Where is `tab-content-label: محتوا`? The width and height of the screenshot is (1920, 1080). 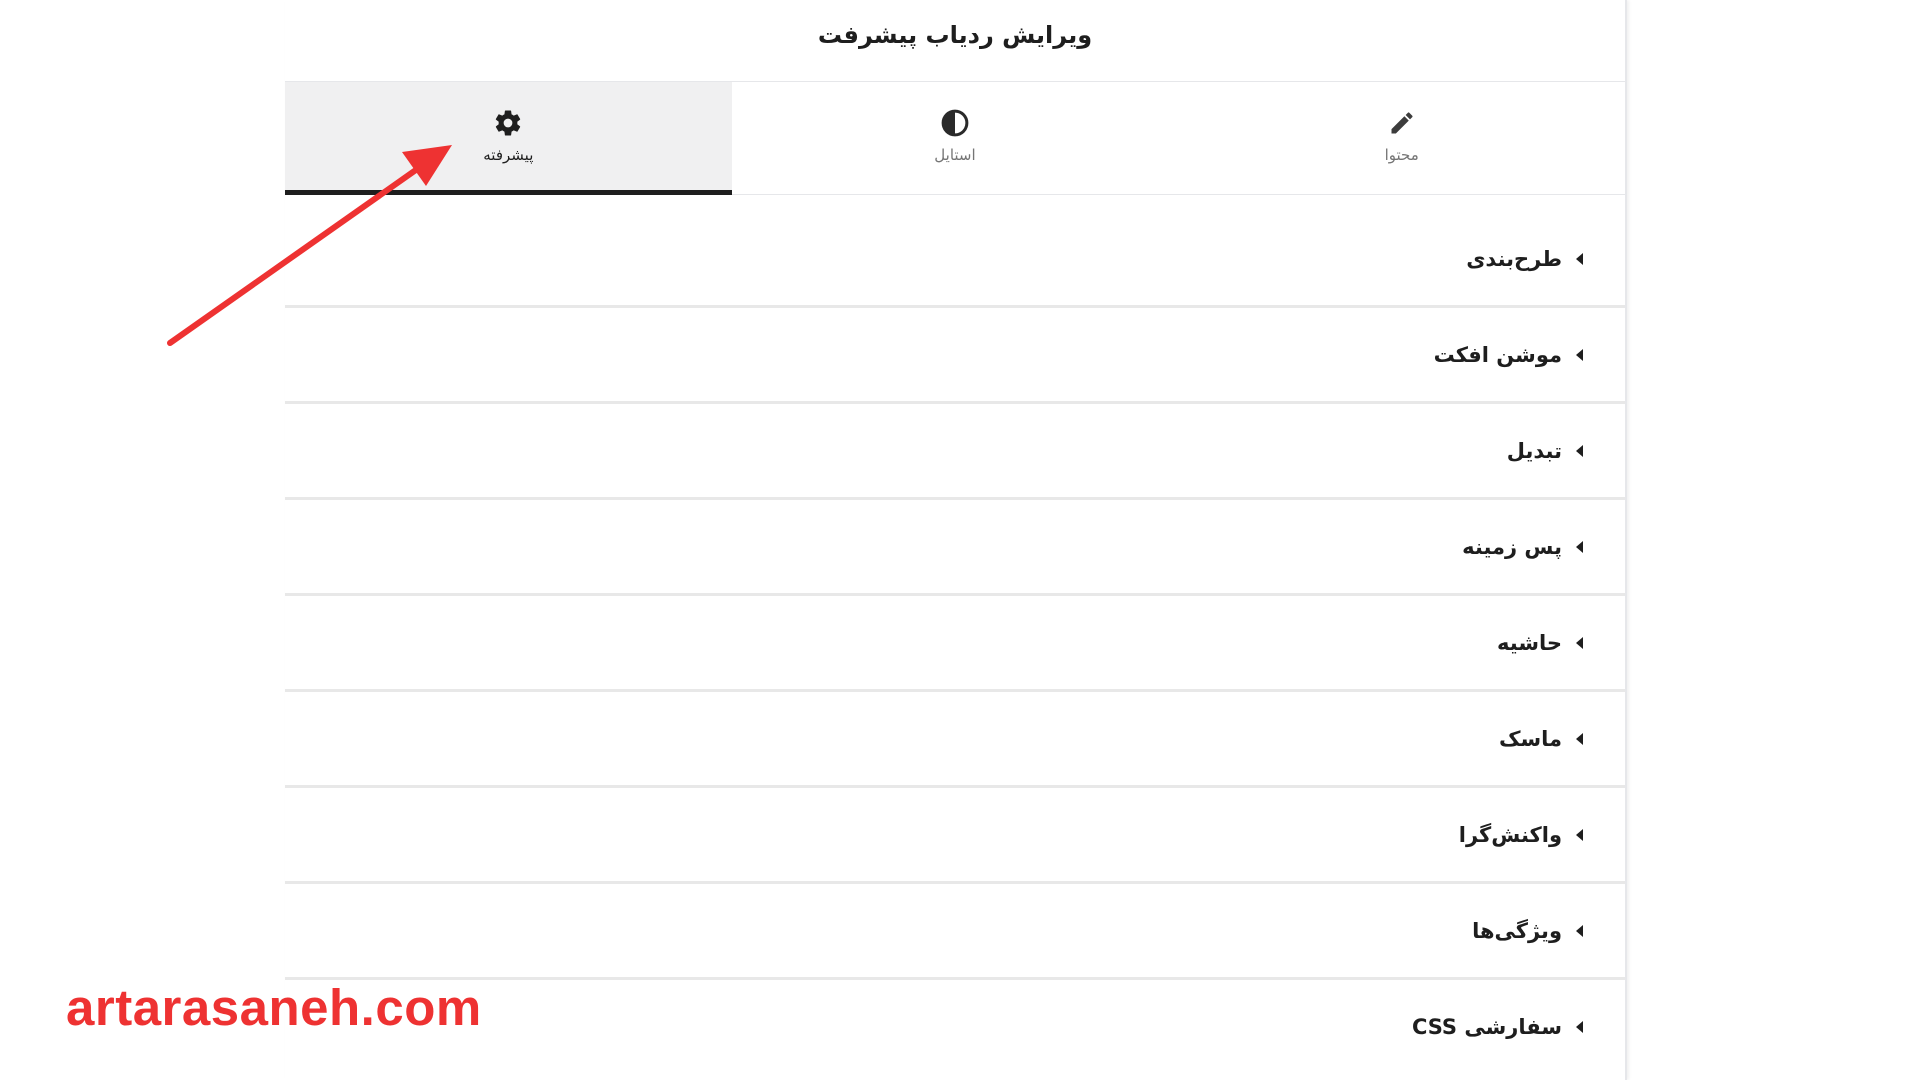 tab-content-label: محتوا is located at coordinates (1401, 155).